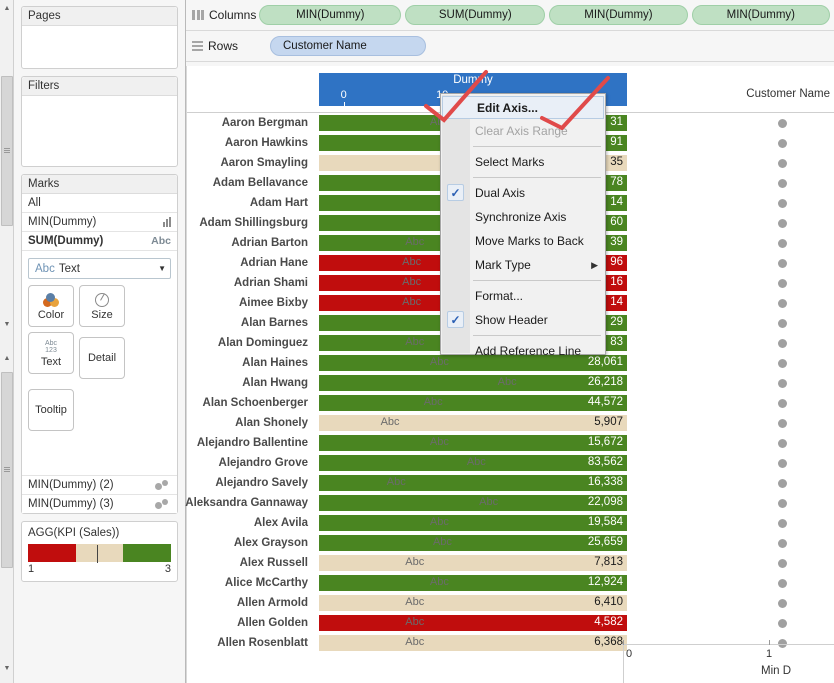  I want to click on table-row: Alice McCarthy Abc 12,924, so click(510, 583).